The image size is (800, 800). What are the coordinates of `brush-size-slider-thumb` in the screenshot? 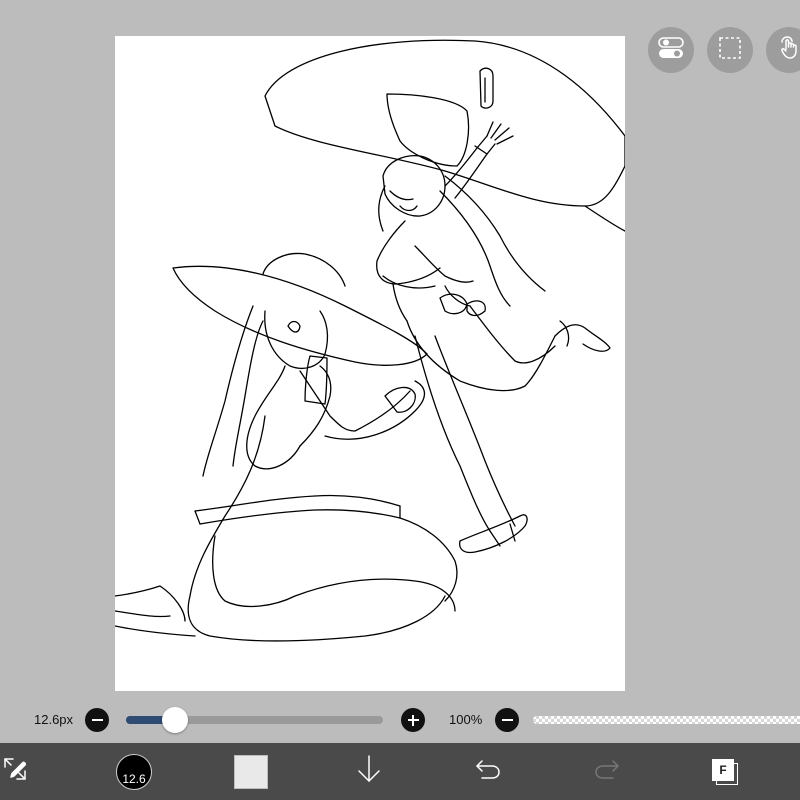 It's located at (174, 720).